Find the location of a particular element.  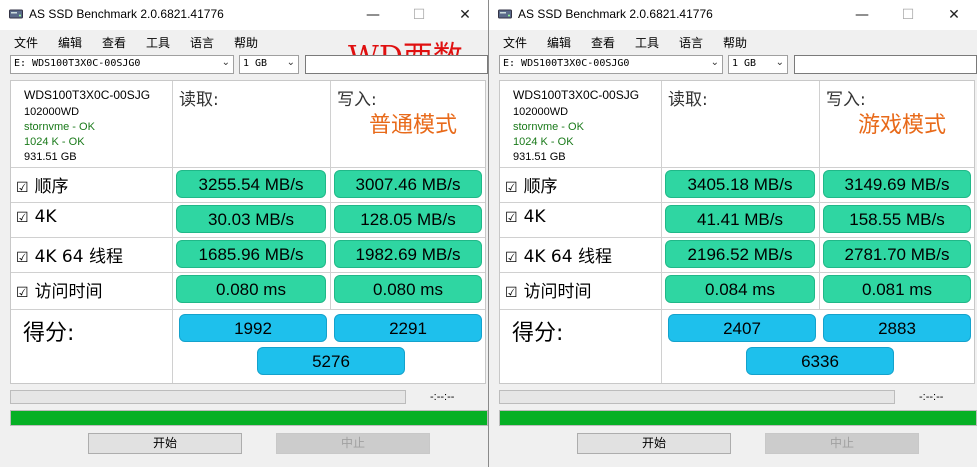

overall-progress-bar is located at coordinates (249, 418).